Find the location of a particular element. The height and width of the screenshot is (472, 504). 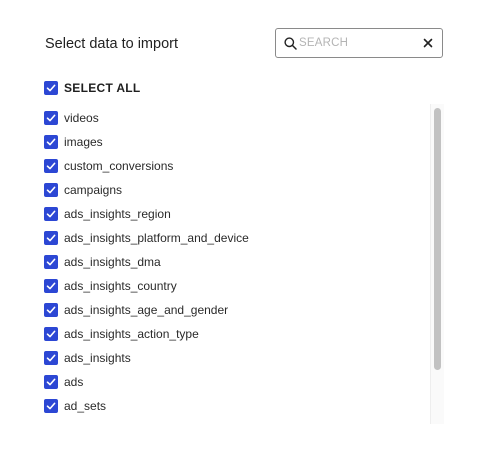

panel-title: Select data to import is located at coordinates (111, 44).